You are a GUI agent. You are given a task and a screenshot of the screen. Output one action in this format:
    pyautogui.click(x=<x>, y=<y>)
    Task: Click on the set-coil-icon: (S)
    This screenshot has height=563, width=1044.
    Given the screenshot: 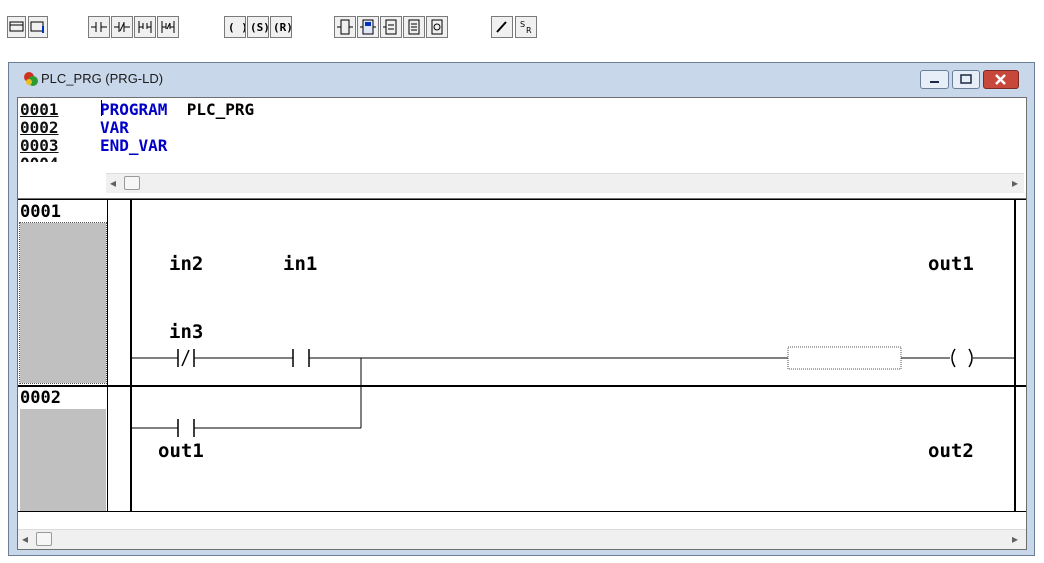 What is the action you would take?
    pyautogui.click(x=258, y=27)
    